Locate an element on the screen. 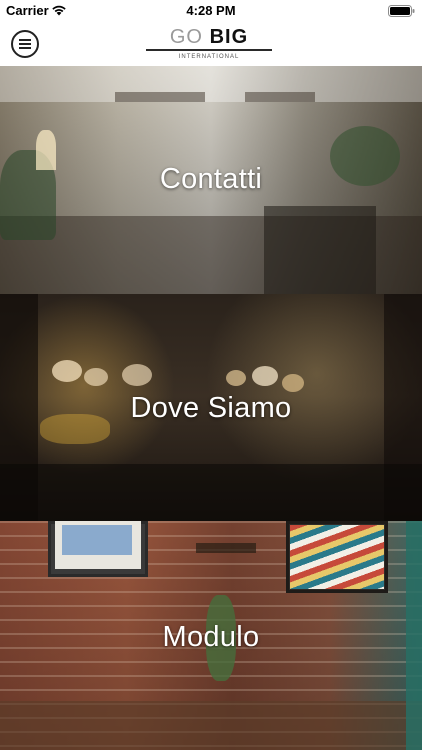 This screenshot has height=750, width=422. status-bar: Carrier 4:28 PM is located at coordinates (211, 11).